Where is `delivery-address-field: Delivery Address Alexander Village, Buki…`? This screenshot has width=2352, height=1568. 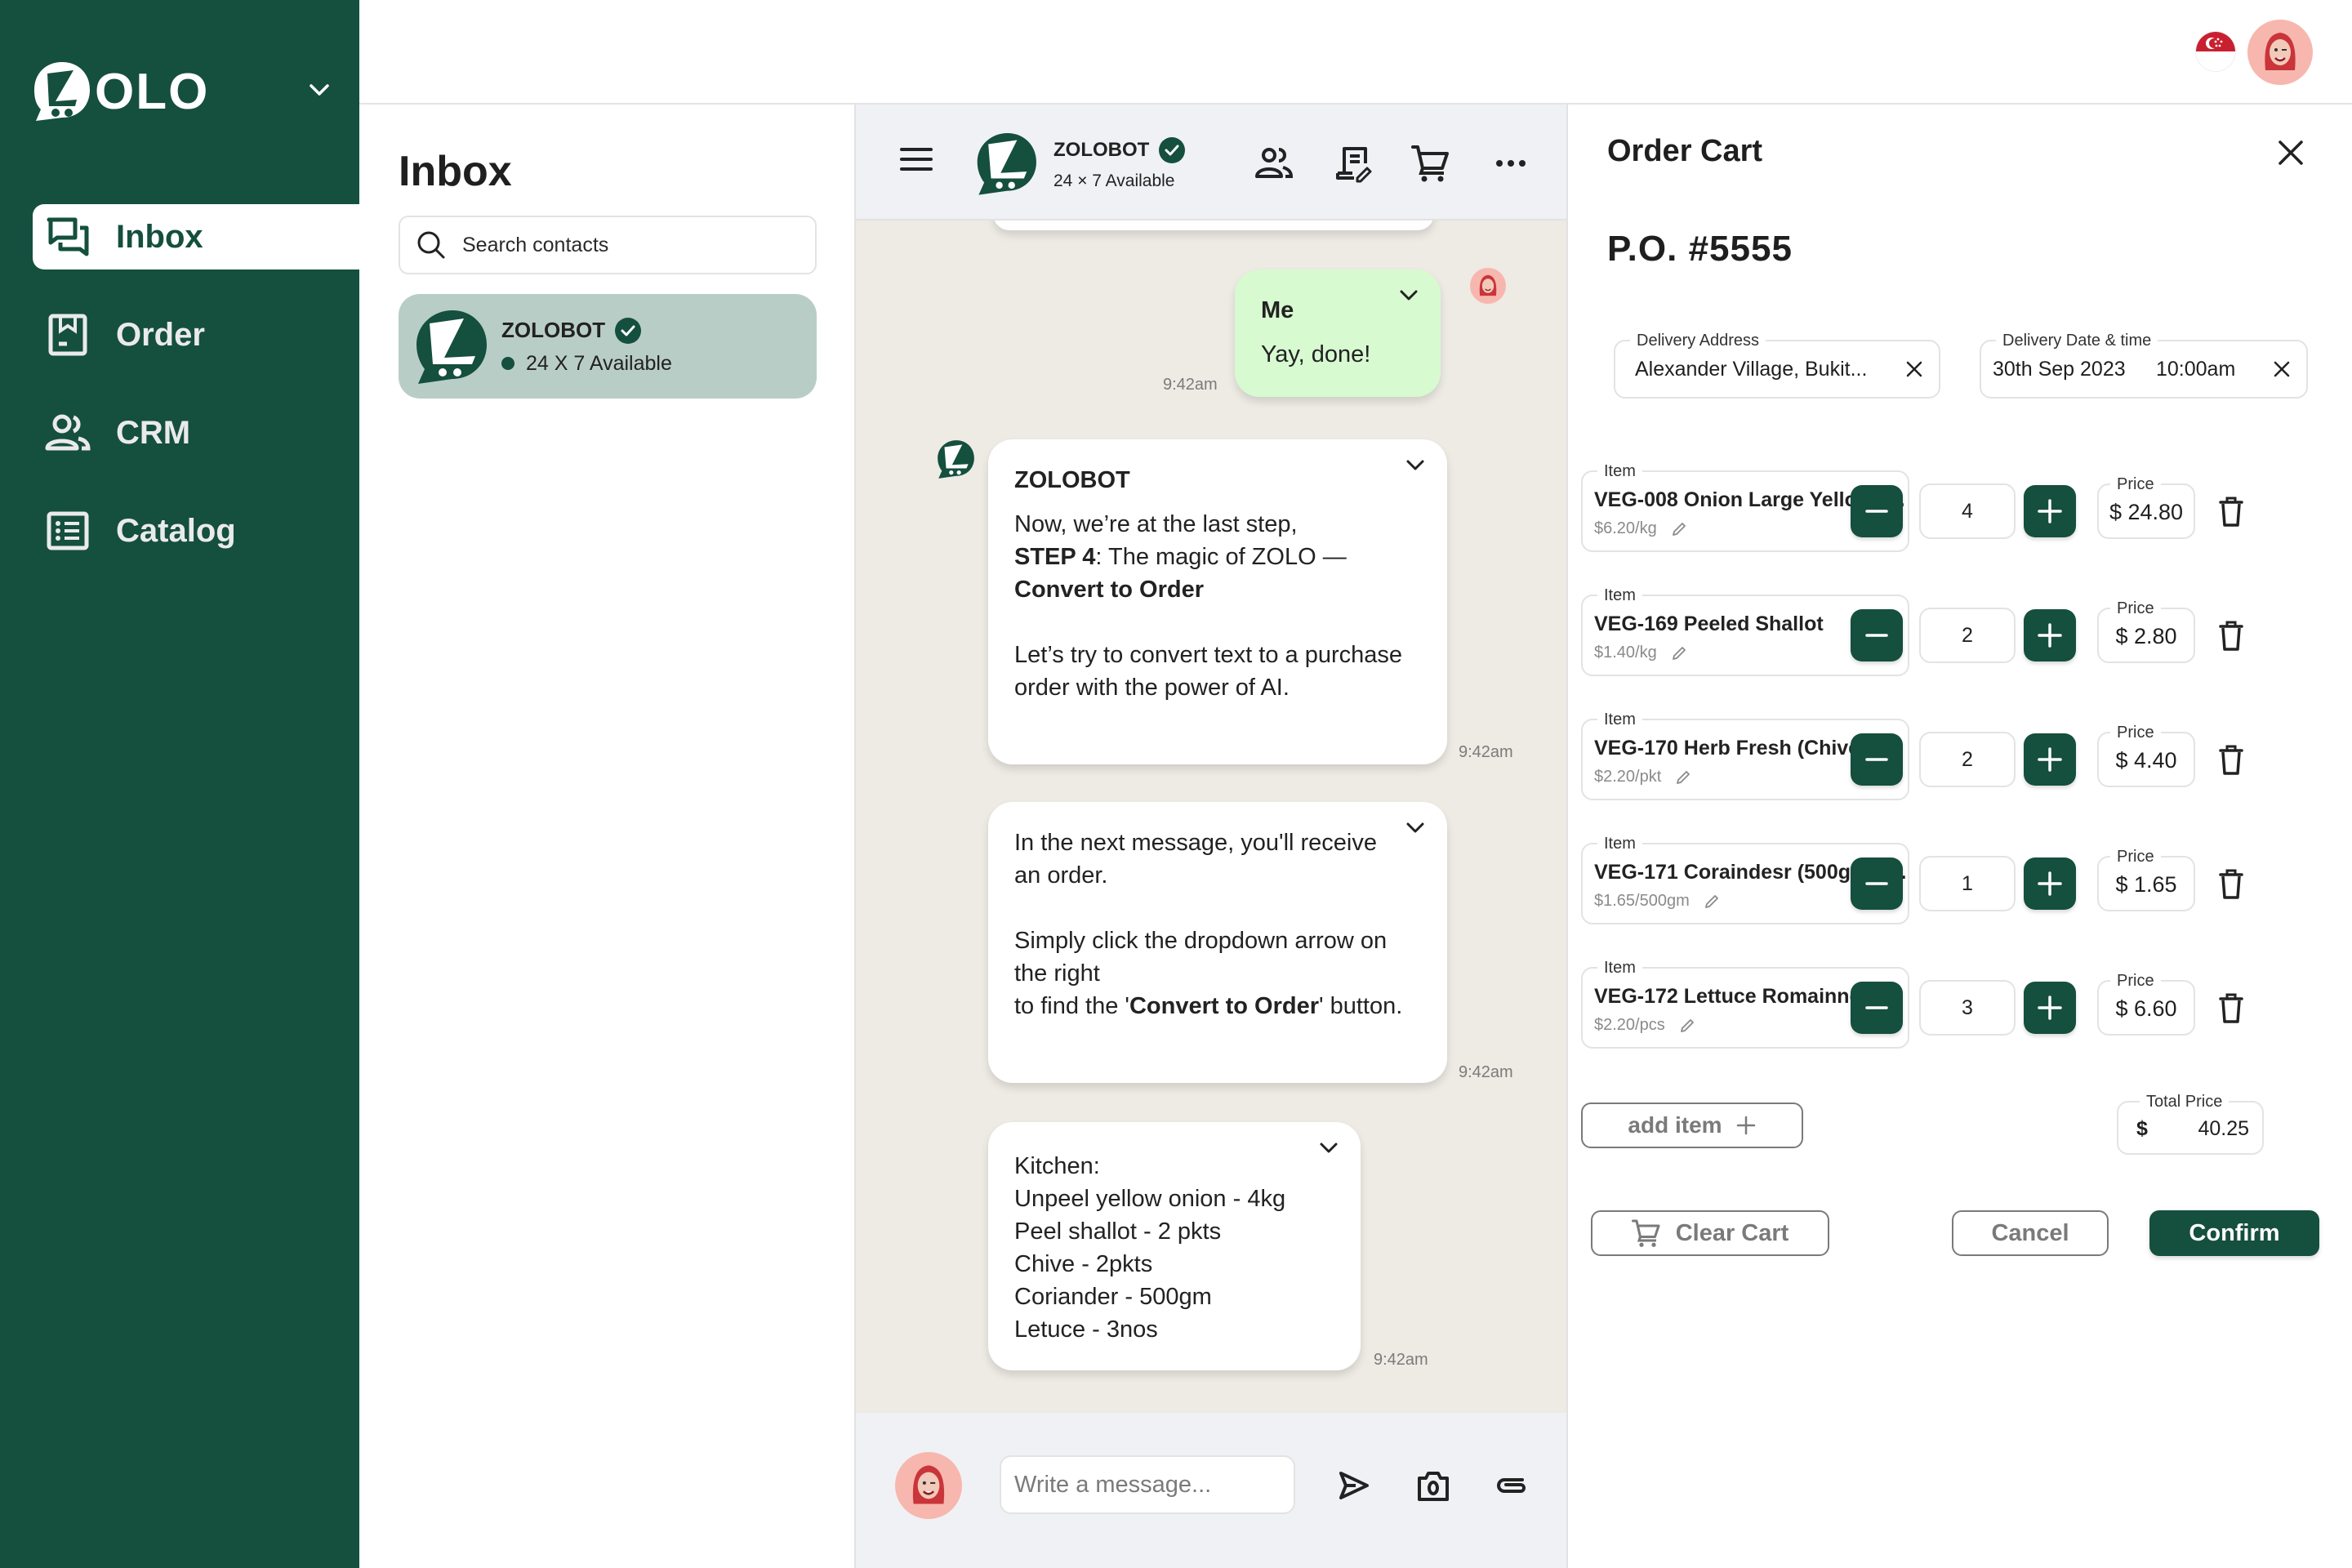 delivery-address-field: Delivery Address Alexander Village, Buki… is located at coordinates (1777, 365).